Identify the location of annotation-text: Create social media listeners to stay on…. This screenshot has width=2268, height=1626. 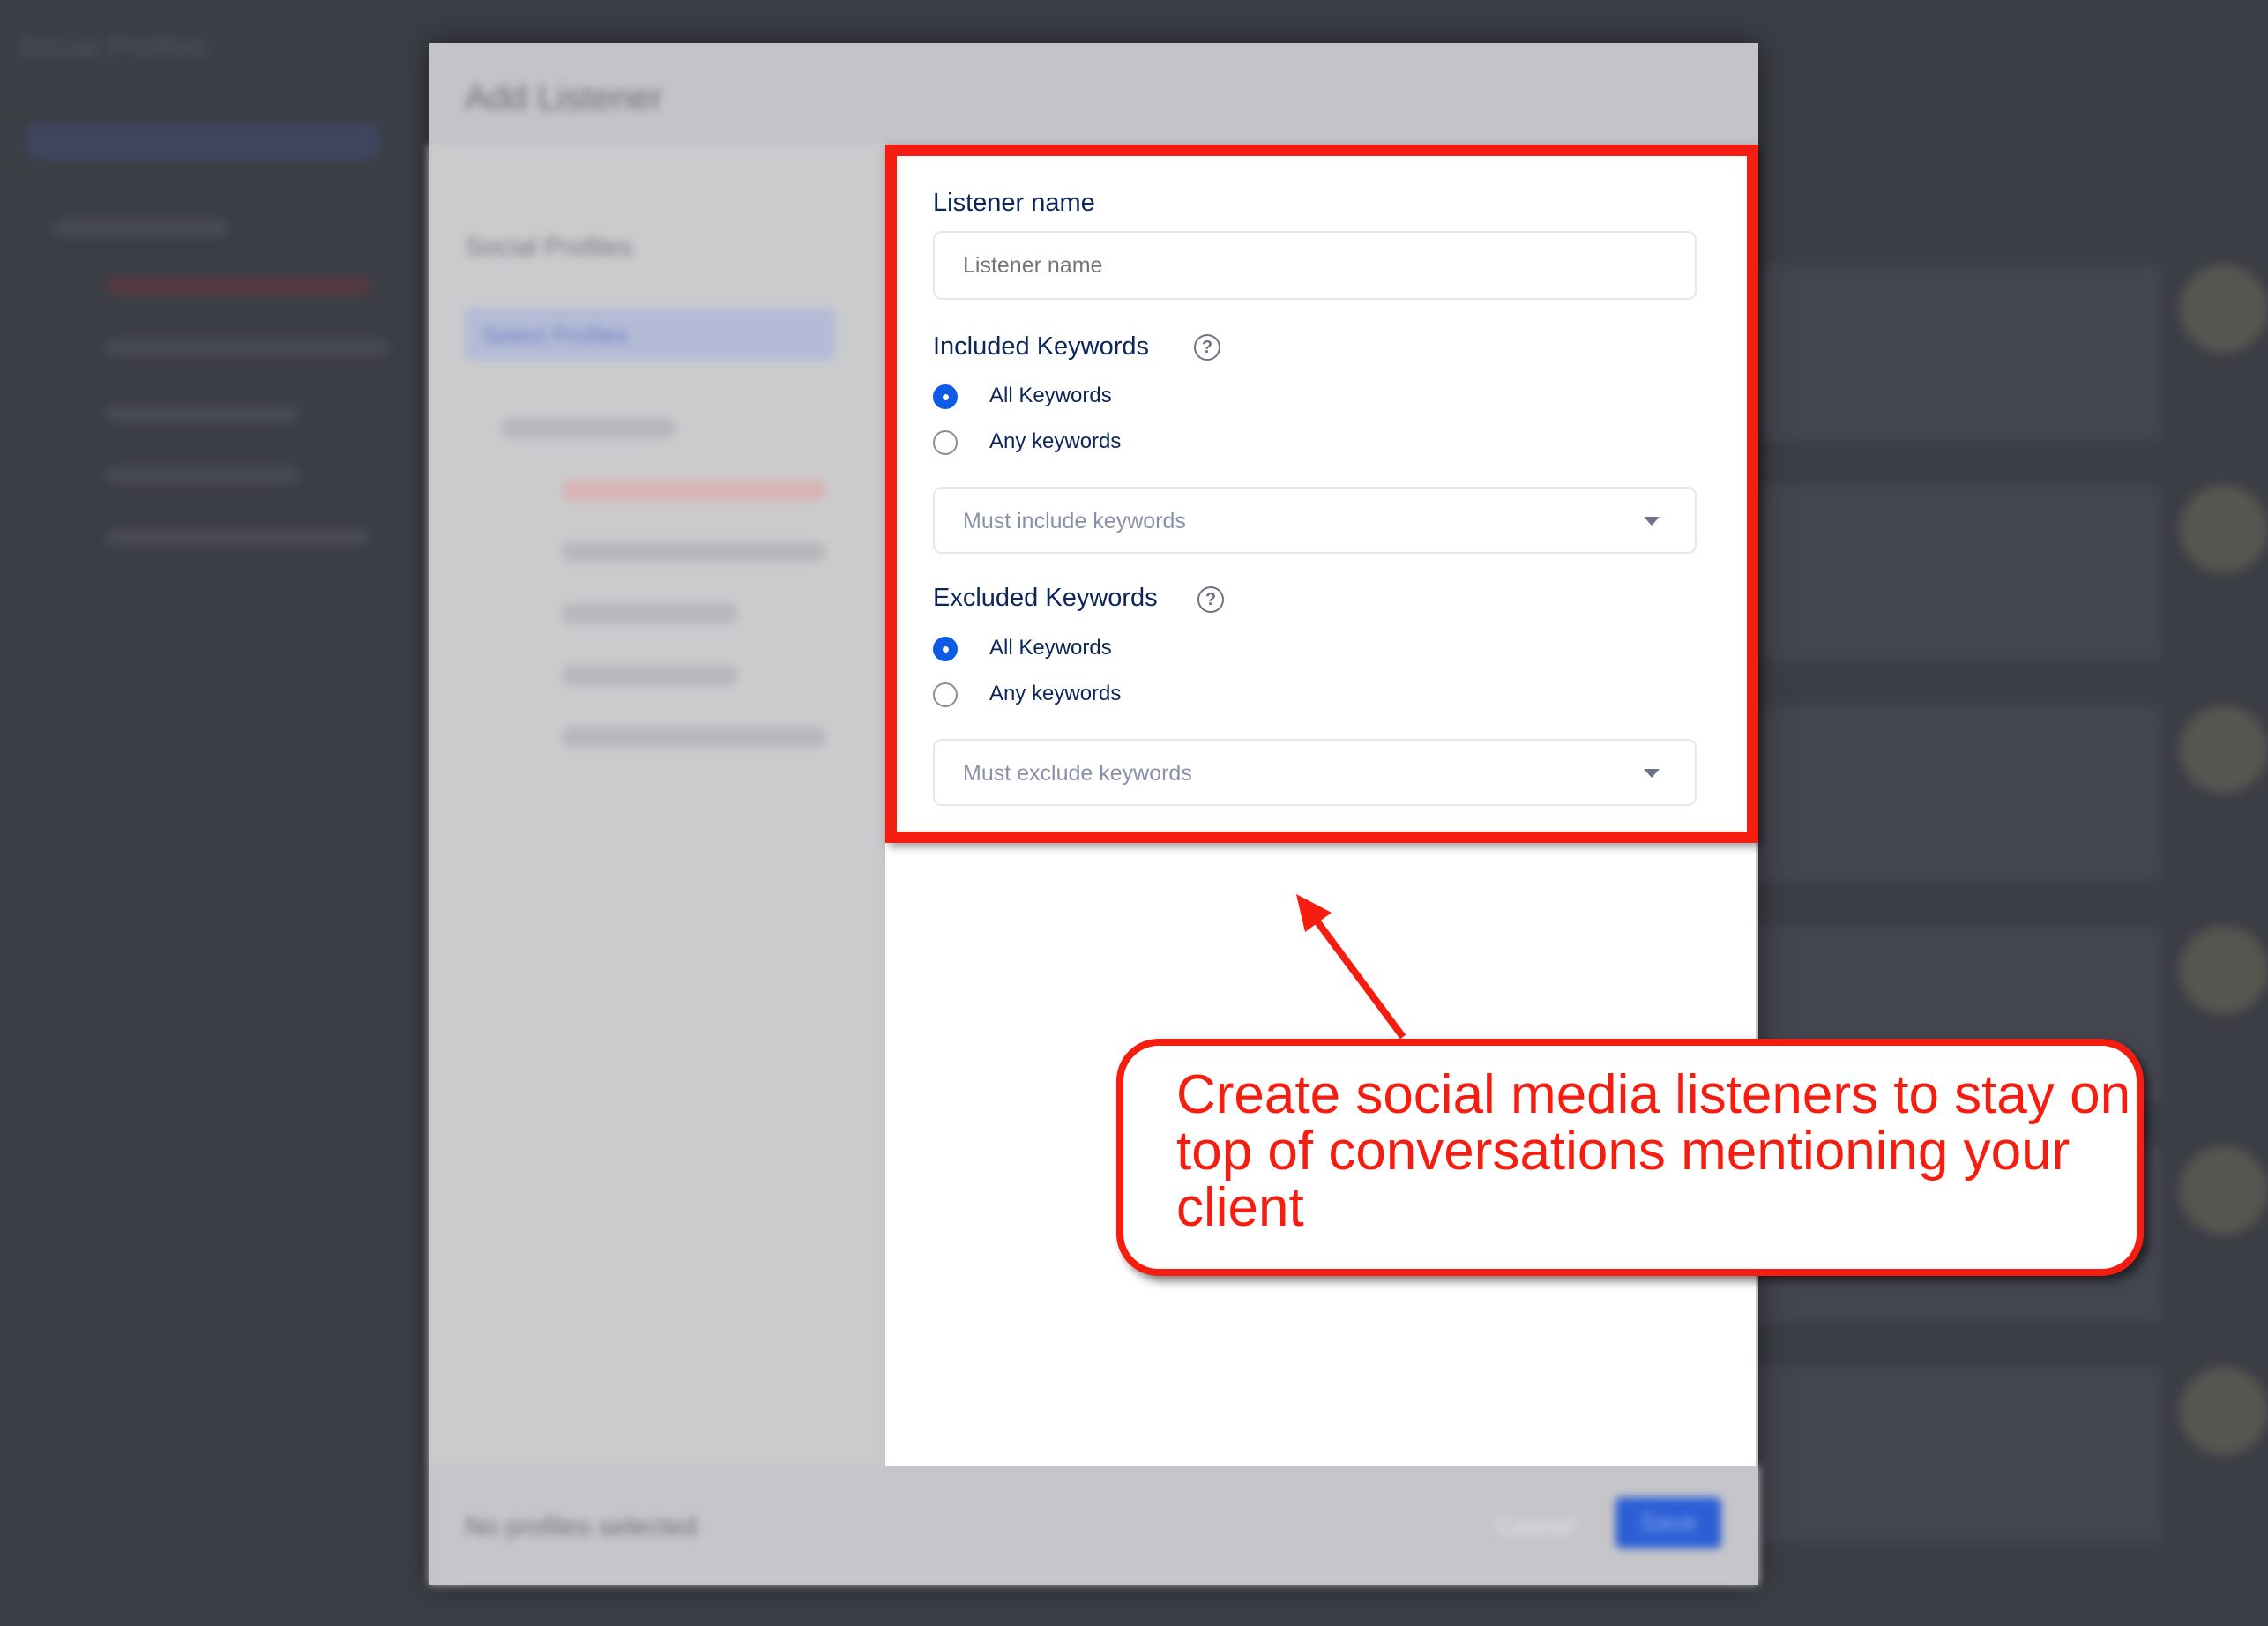
(1653, 1151).